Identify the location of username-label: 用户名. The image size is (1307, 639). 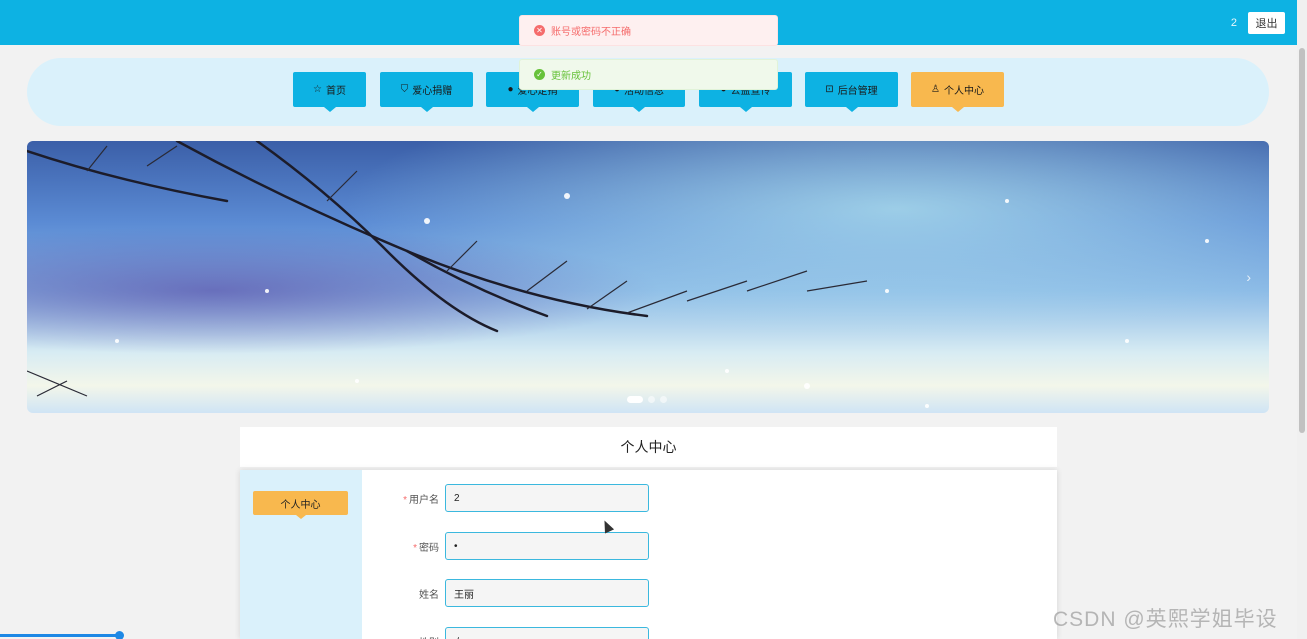
(424, 500).